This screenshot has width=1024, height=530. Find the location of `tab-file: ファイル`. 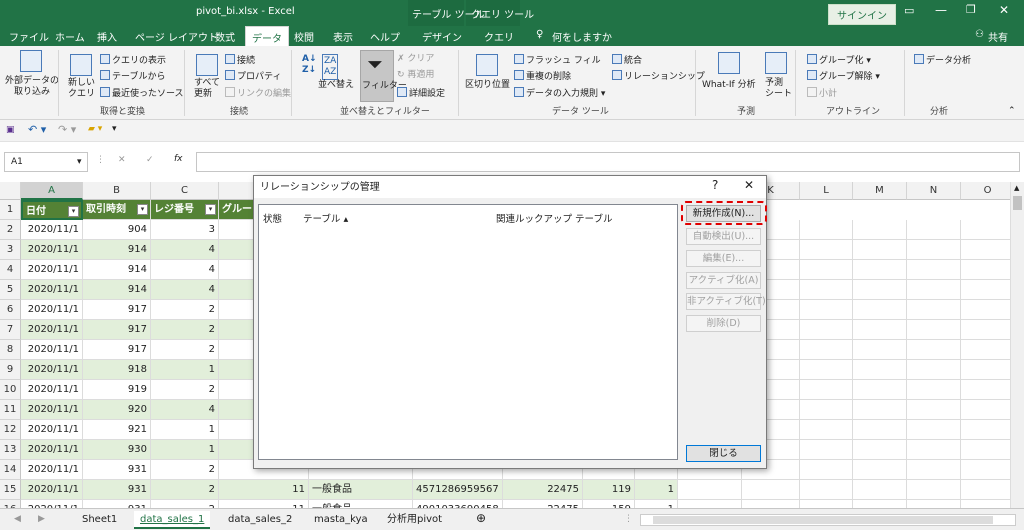

tab-file: ファイル is located at coordinates (29, 36).